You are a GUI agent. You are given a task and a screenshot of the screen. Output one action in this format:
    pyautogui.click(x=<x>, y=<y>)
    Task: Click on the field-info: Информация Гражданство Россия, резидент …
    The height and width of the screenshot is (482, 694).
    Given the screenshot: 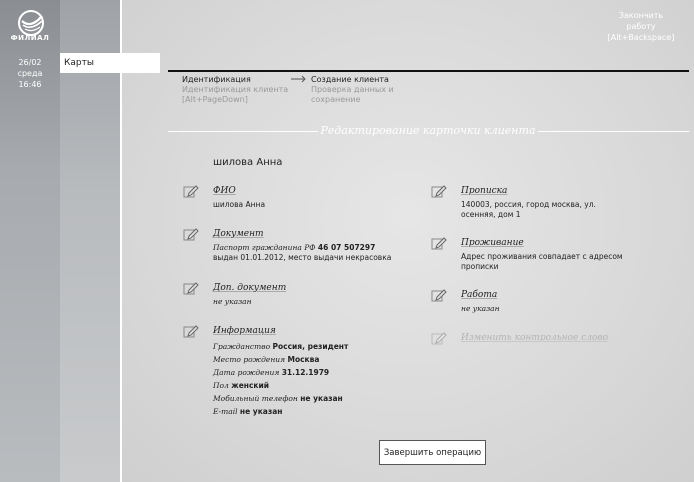 What is the action you would take?
    pyautogui.click(x=265, y=371)
    